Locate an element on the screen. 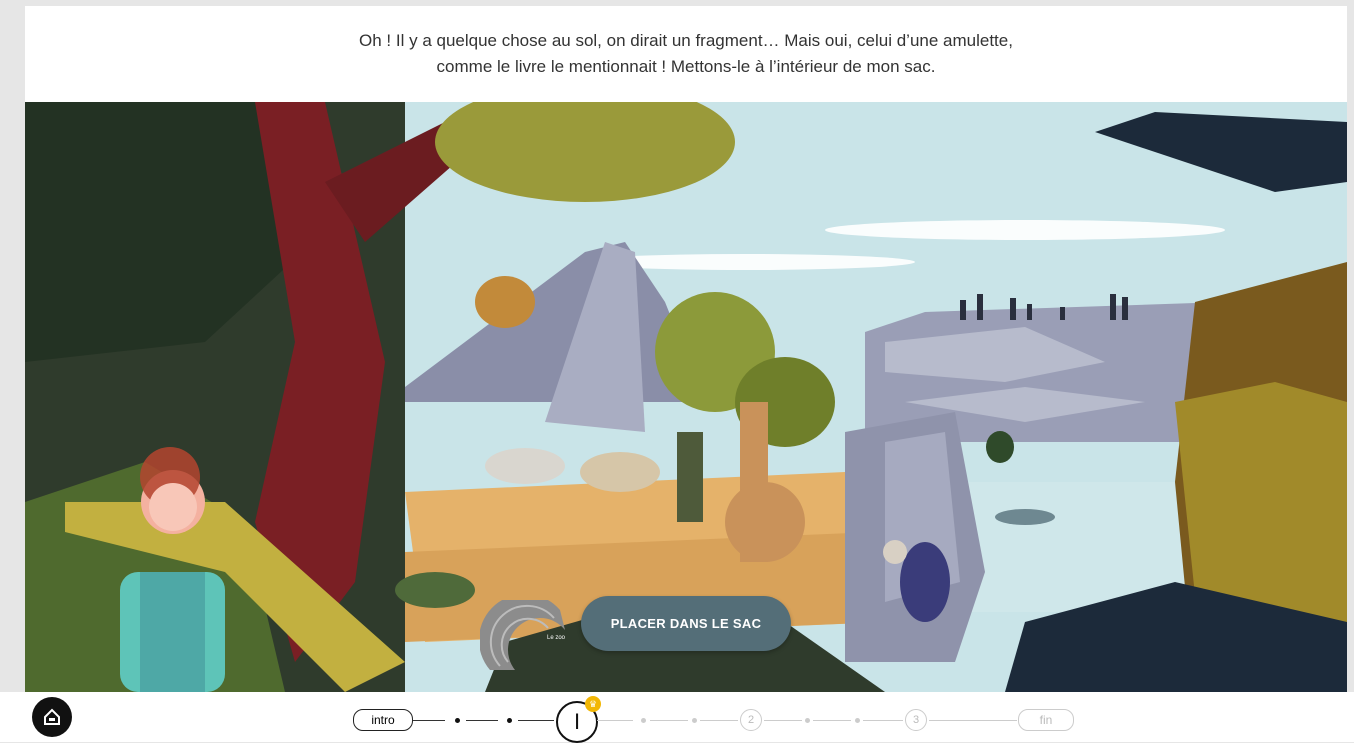 This screenshot has height=743, width=1354. place-in-bag-button: PLACER DANS LE SAC is located at coordinates (686, 623).